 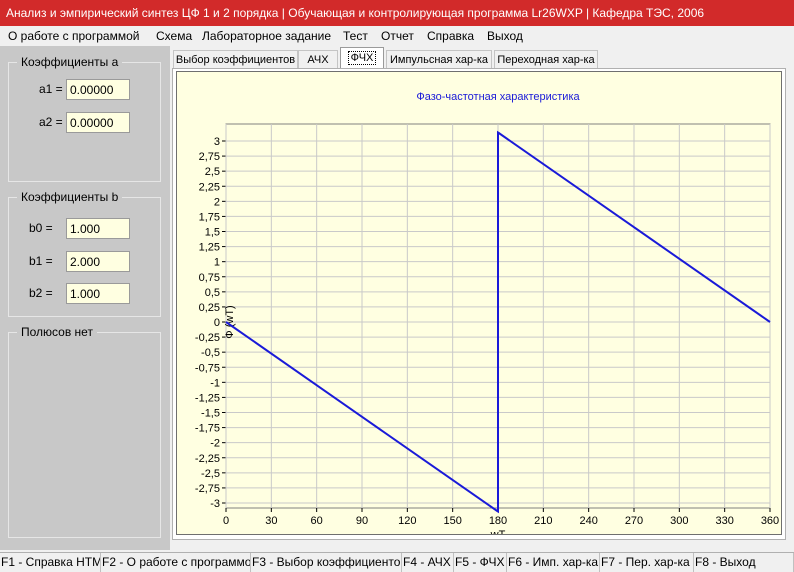 What do you see at coordinates (209, 278) in the screenshot?
I see `y-tick-label: 0,75` at bounding box center [209, 278].